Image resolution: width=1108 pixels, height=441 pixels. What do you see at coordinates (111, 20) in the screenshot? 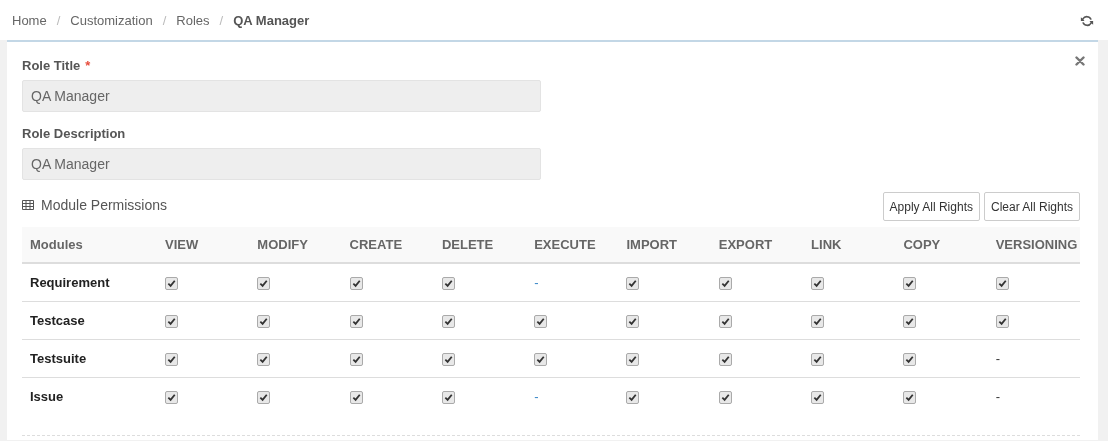
I see `breadcrumb-link: Customization` at bounding box center [111, 20].